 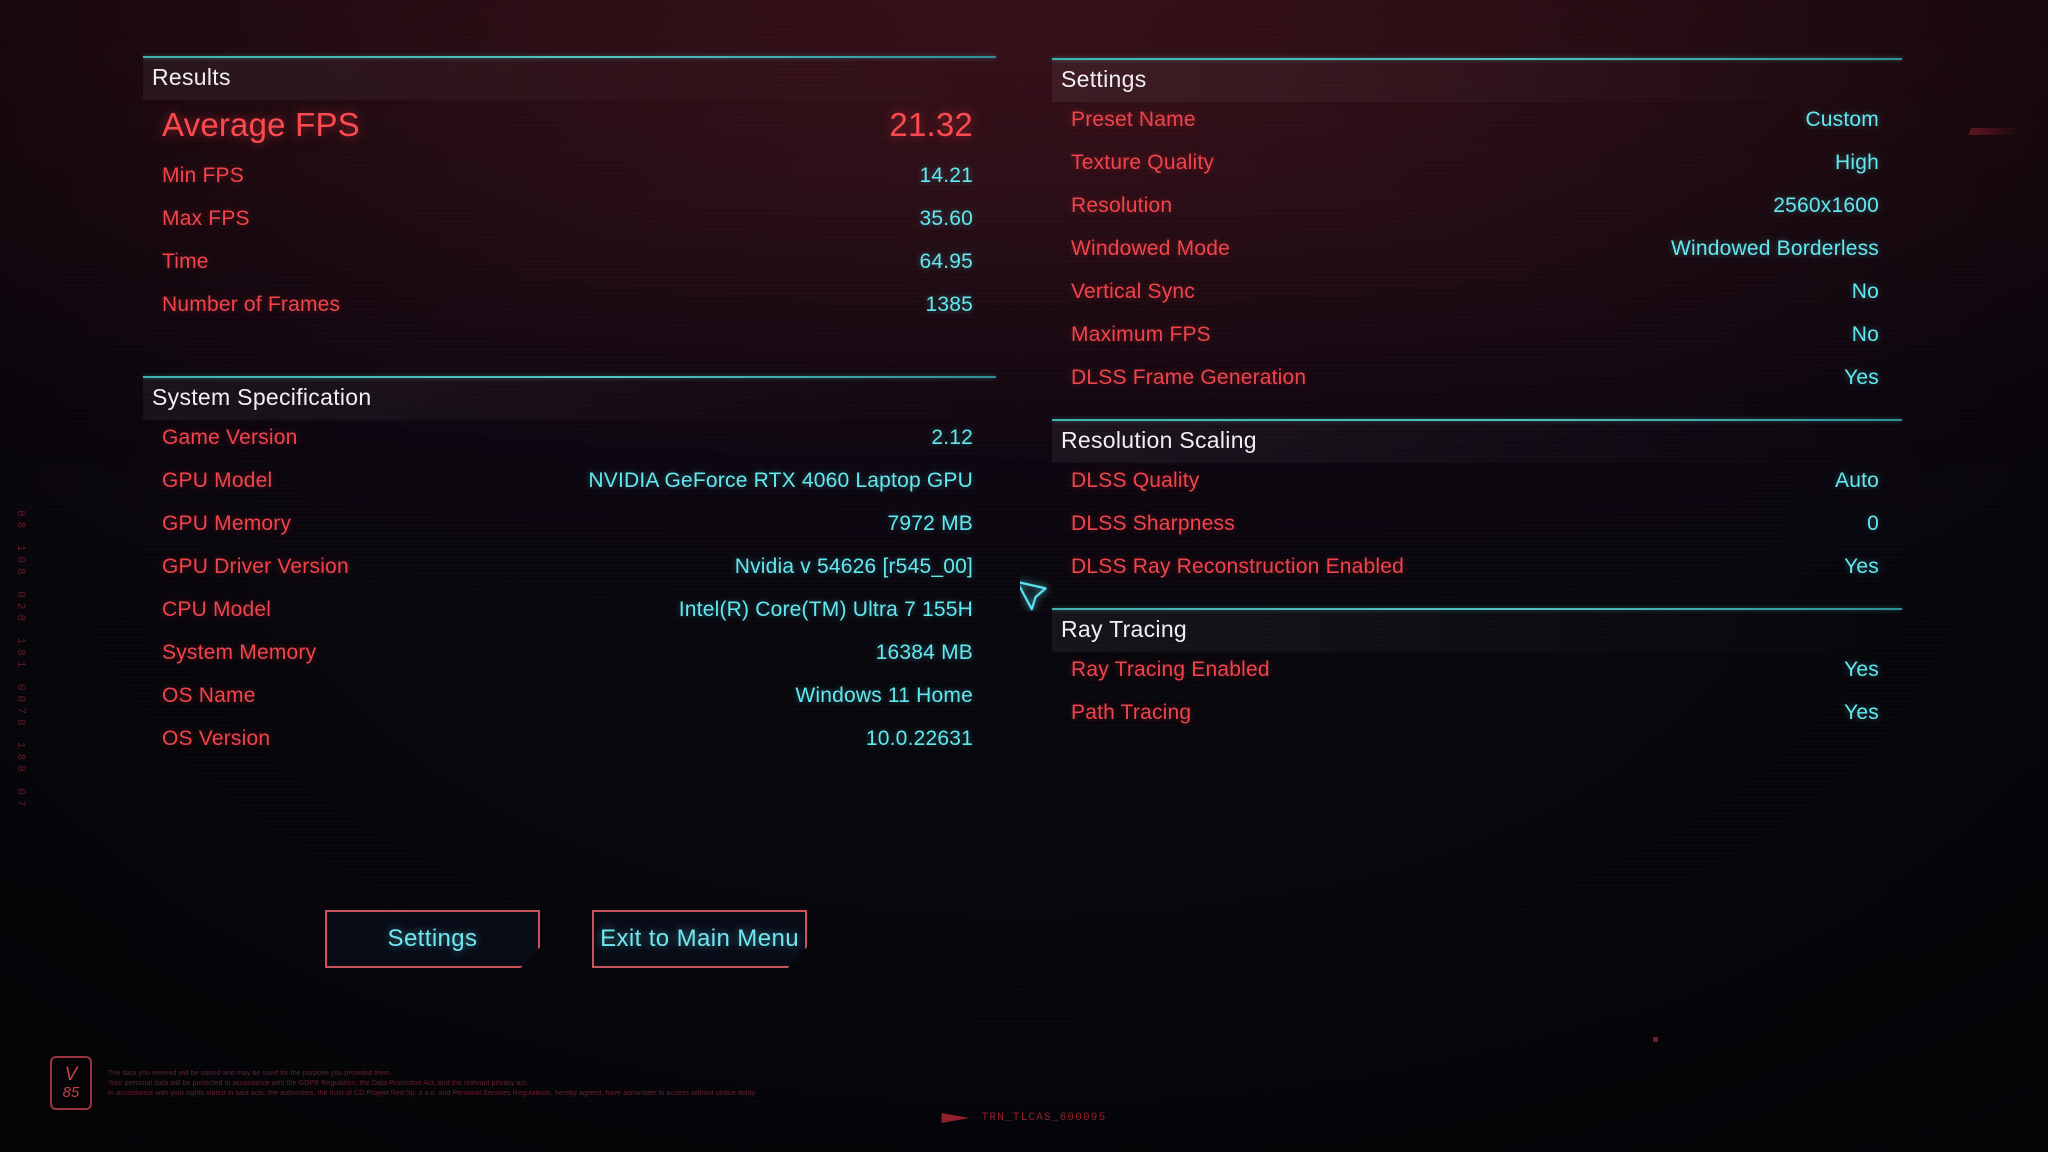 I want to click on exit-to-main-menu-button: Exit to Main Menu, so click(x=699, y=939).